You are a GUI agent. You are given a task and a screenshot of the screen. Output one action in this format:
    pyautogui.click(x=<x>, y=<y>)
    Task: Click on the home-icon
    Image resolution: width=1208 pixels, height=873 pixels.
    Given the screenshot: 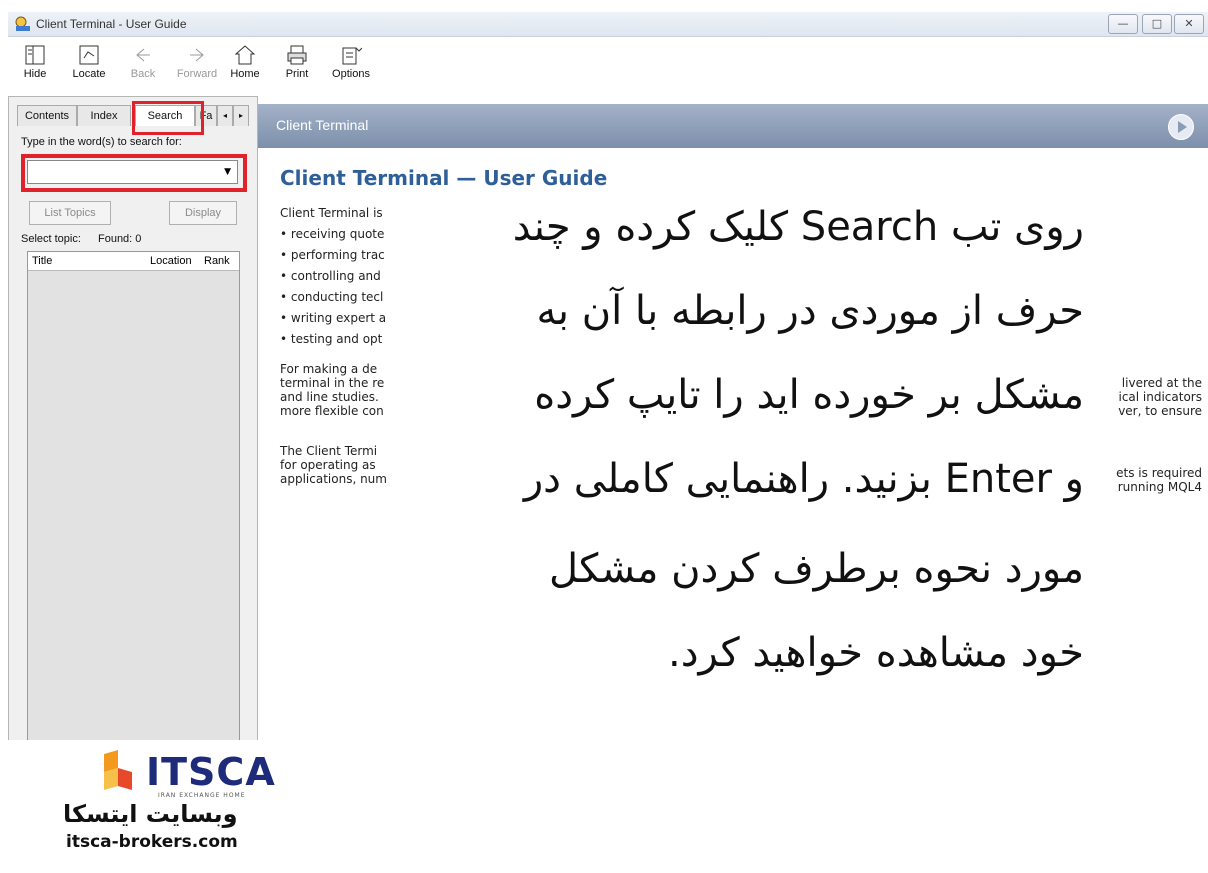 What is the action you would take?
    pyautogui.click(x=245, y=55)
    